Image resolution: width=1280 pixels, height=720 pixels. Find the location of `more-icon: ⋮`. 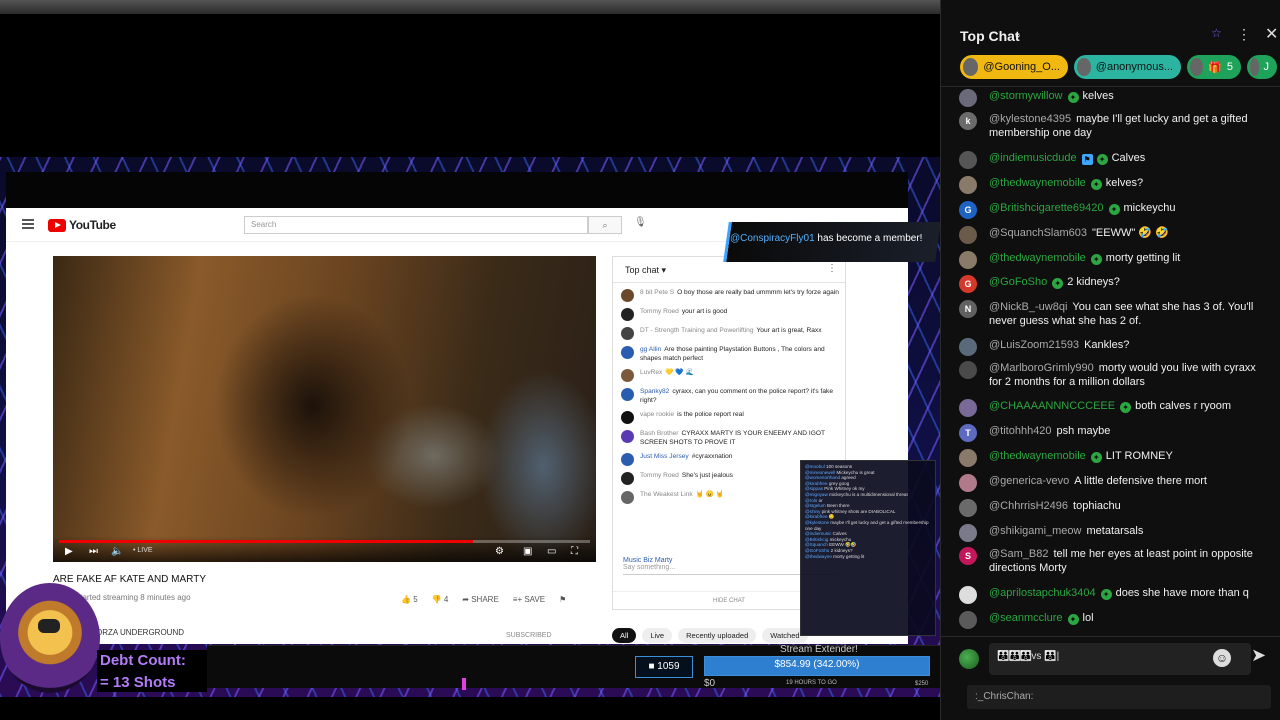

more-icon: ⋮ is located at coordinates (832, 268).